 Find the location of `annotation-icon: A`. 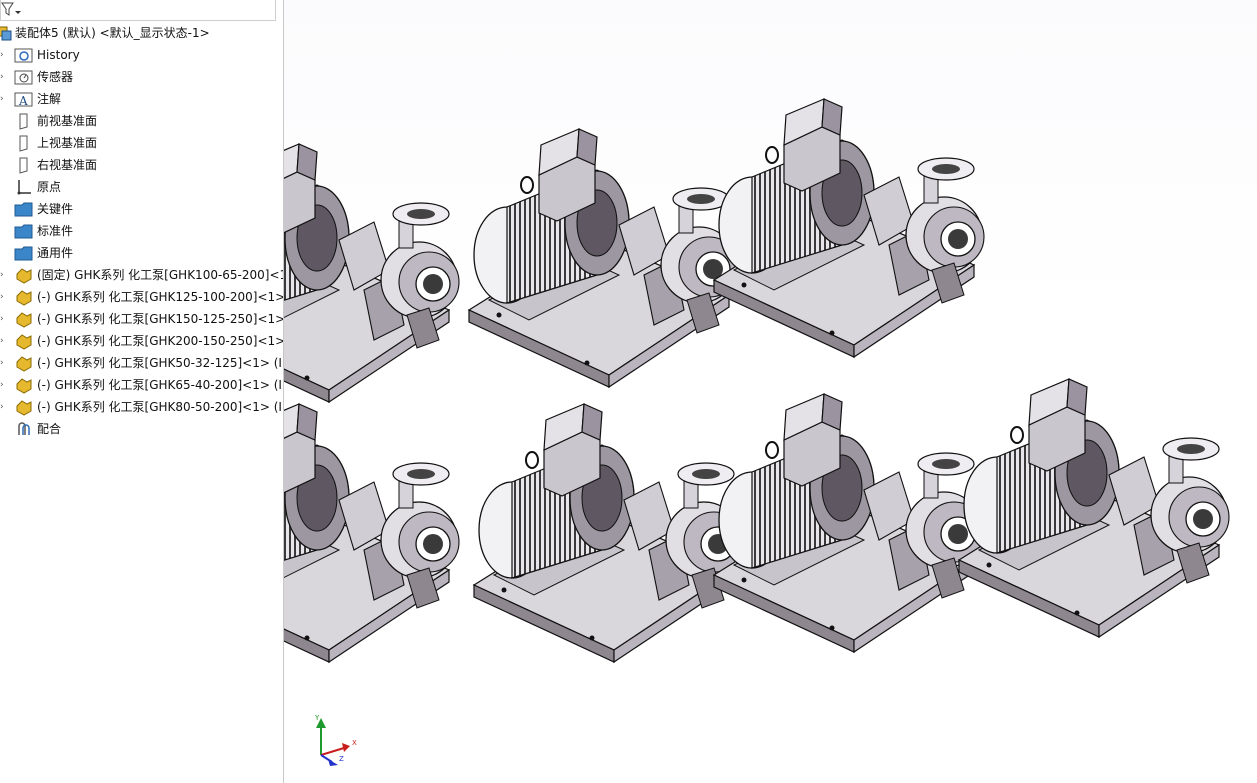

annotation-icon: A is located at coordinates (23, 100).